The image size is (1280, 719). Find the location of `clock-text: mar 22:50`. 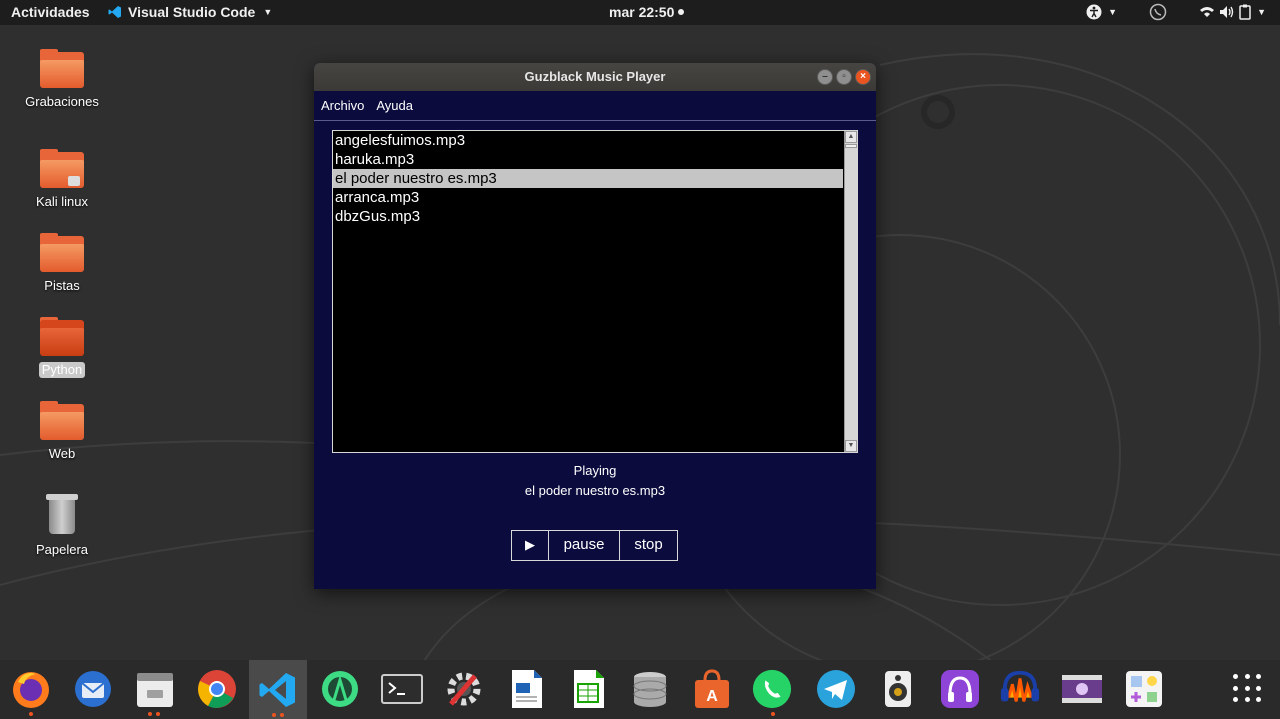

clock-text: mar 22:50 is located at coordinates (642, 12).